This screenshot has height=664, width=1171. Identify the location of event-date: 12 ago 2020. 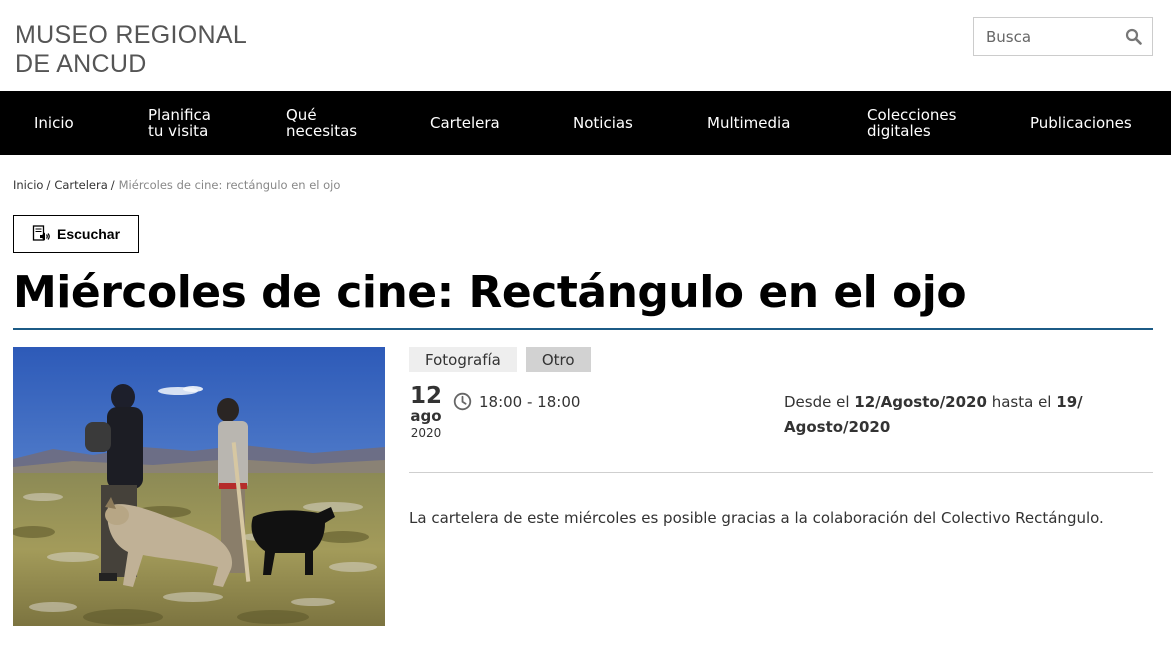
(426, 411).